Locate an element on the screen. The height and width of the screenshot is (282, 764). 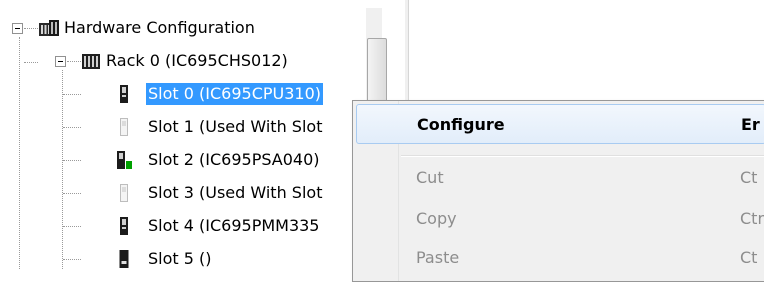
menu-item-shortcut: Er is located at coordinates (750, 124).